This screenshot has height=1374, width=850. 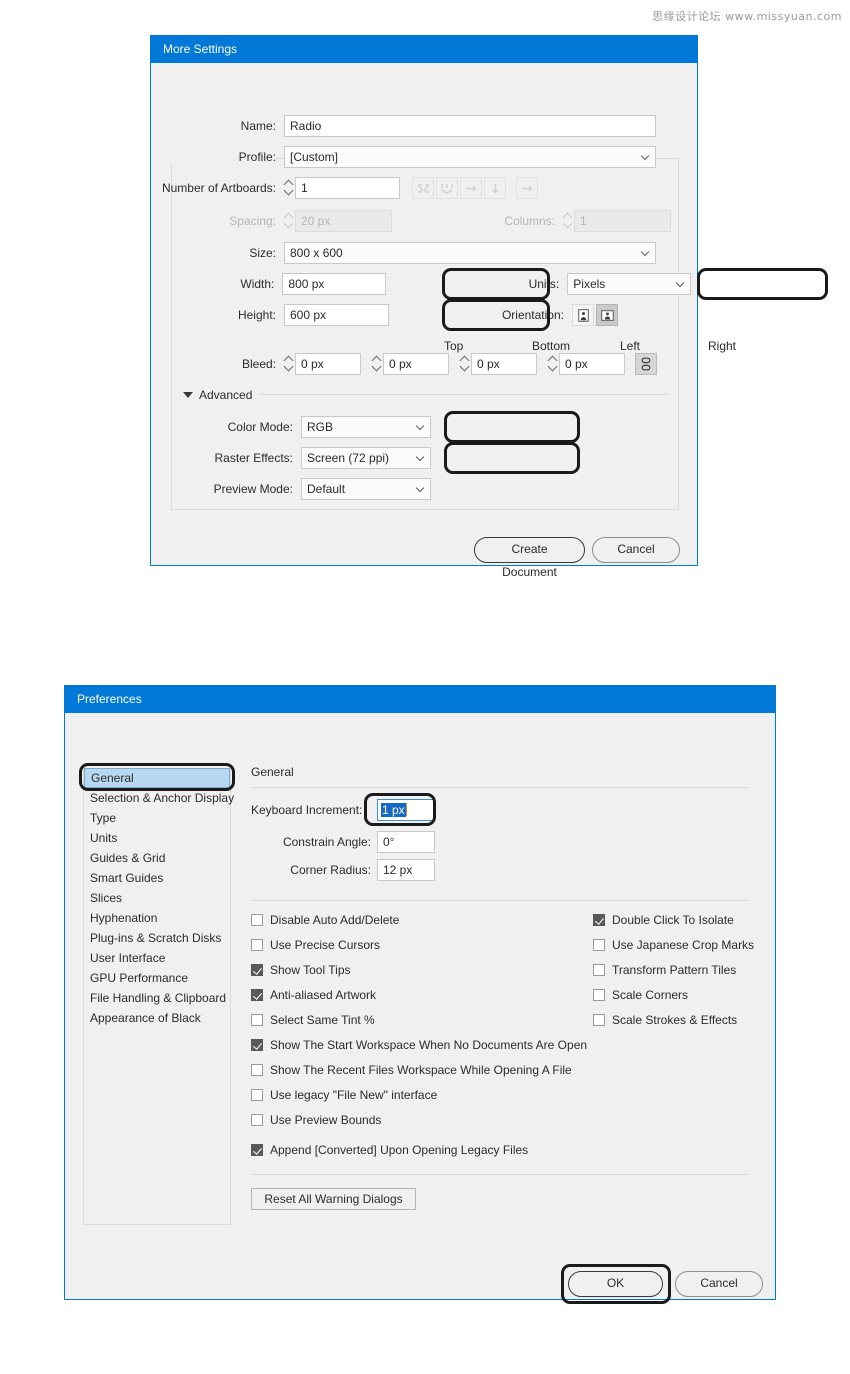 I want to click on field-row-raster-effects: Raster Effects: Screen (72 ppi), so click(x=411, y=458).